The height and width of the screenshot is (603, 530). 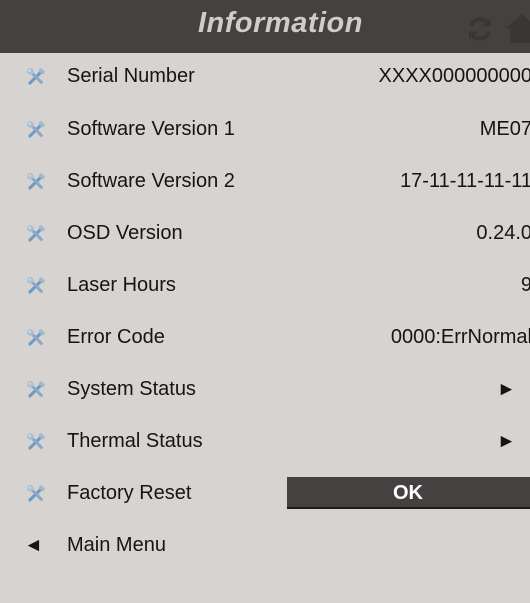 What do you see at coordinates (121, 285) in the screenshot?
I see `laser-hours-label: Laser Hours` at bounding box center [121, 285].